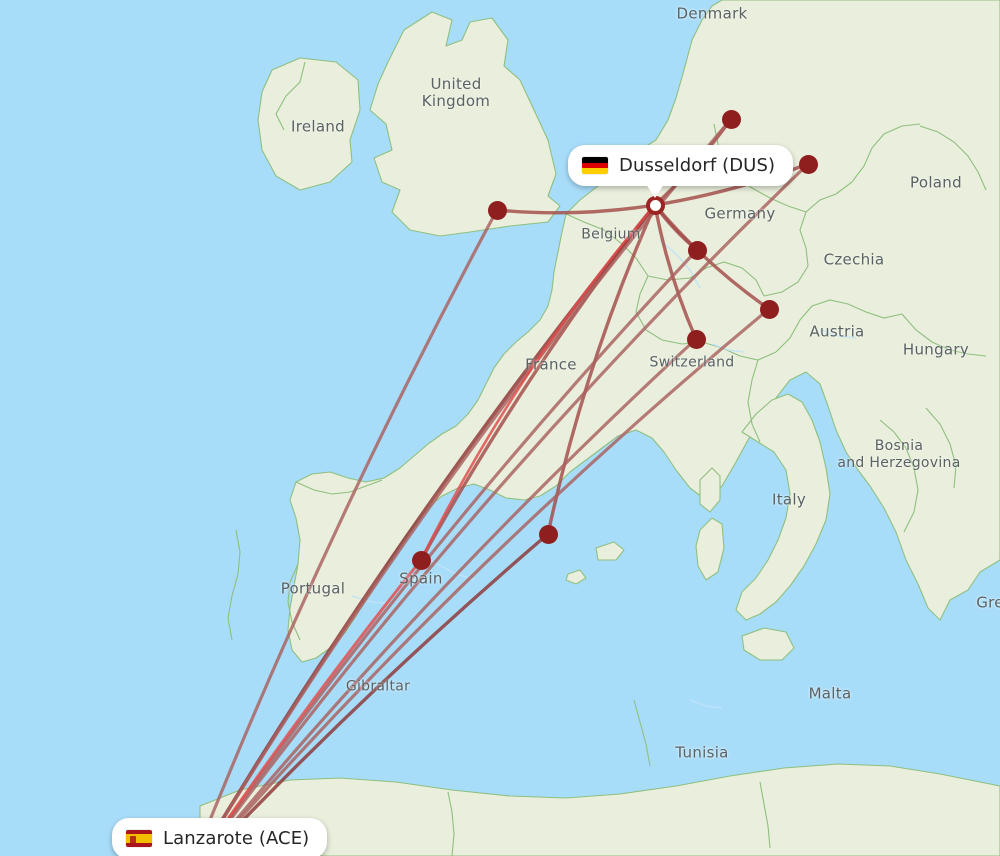 This screenshot has width=1000, height=856. What do you see at coordinates (769, 309) in the screenshot?
I see `airport-marker-muc` at bounding box center [769, 309].